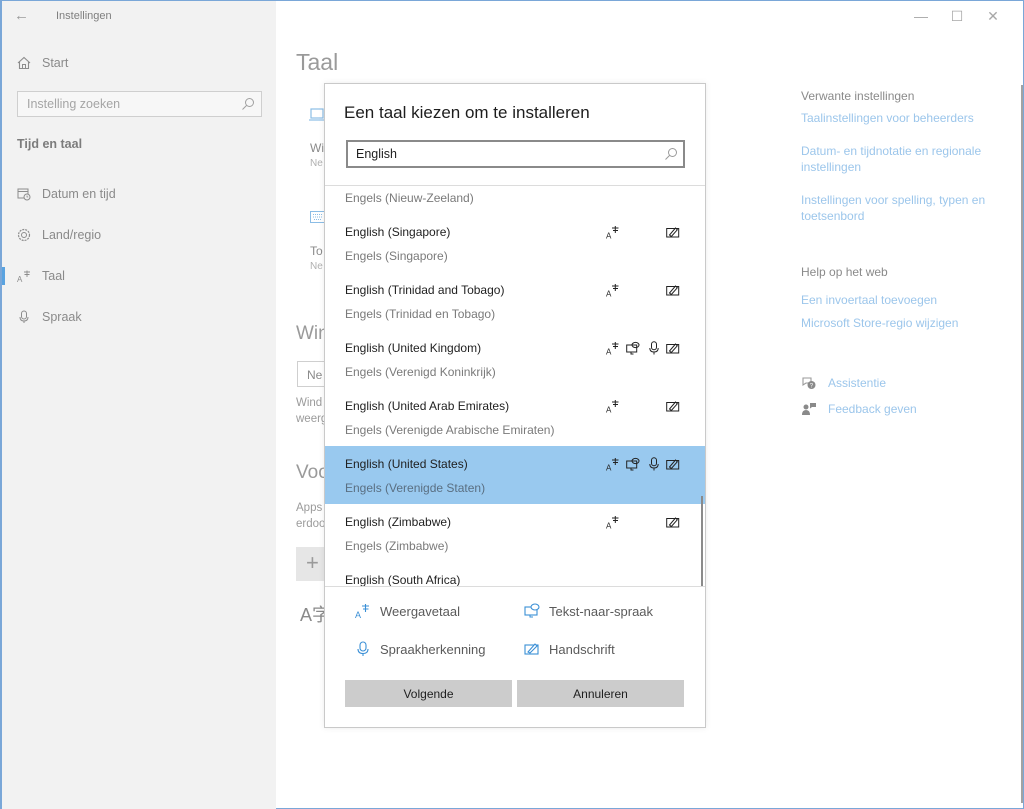 The width and height of the screenshot is (1024, 809). I want to click on link-change-store-region: Microsoft Store-regio wijzigen, so click(903, 323).